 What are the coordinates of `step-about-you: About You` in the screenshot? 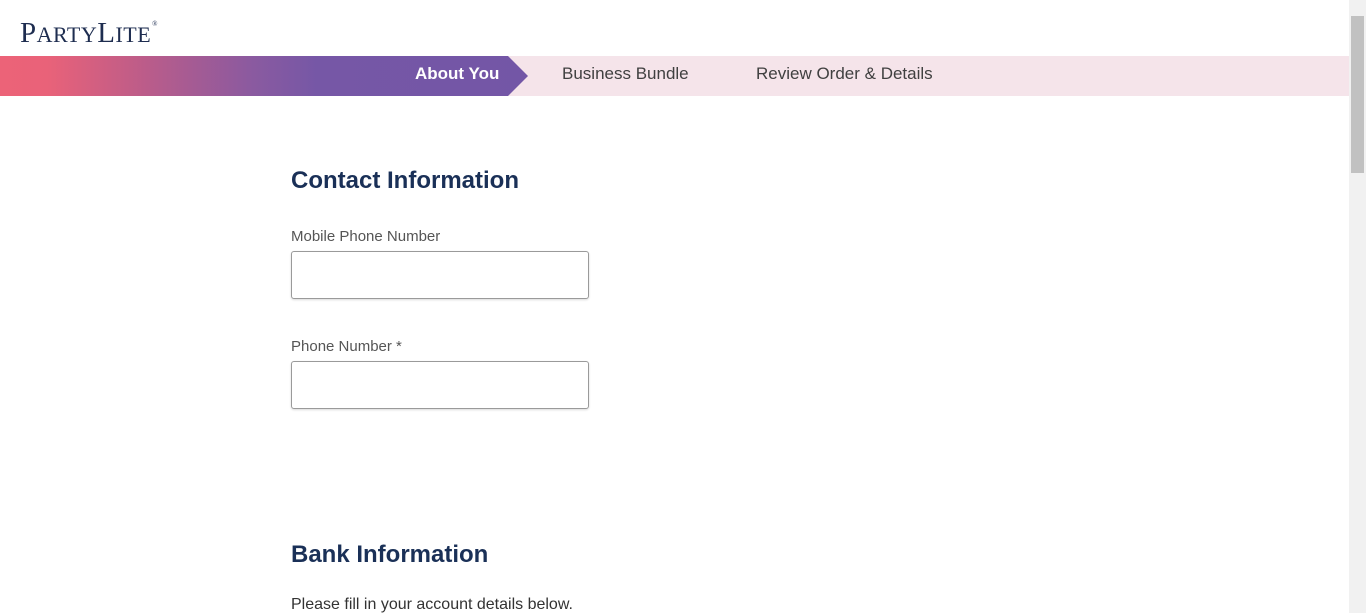 It's located at (457, 76).